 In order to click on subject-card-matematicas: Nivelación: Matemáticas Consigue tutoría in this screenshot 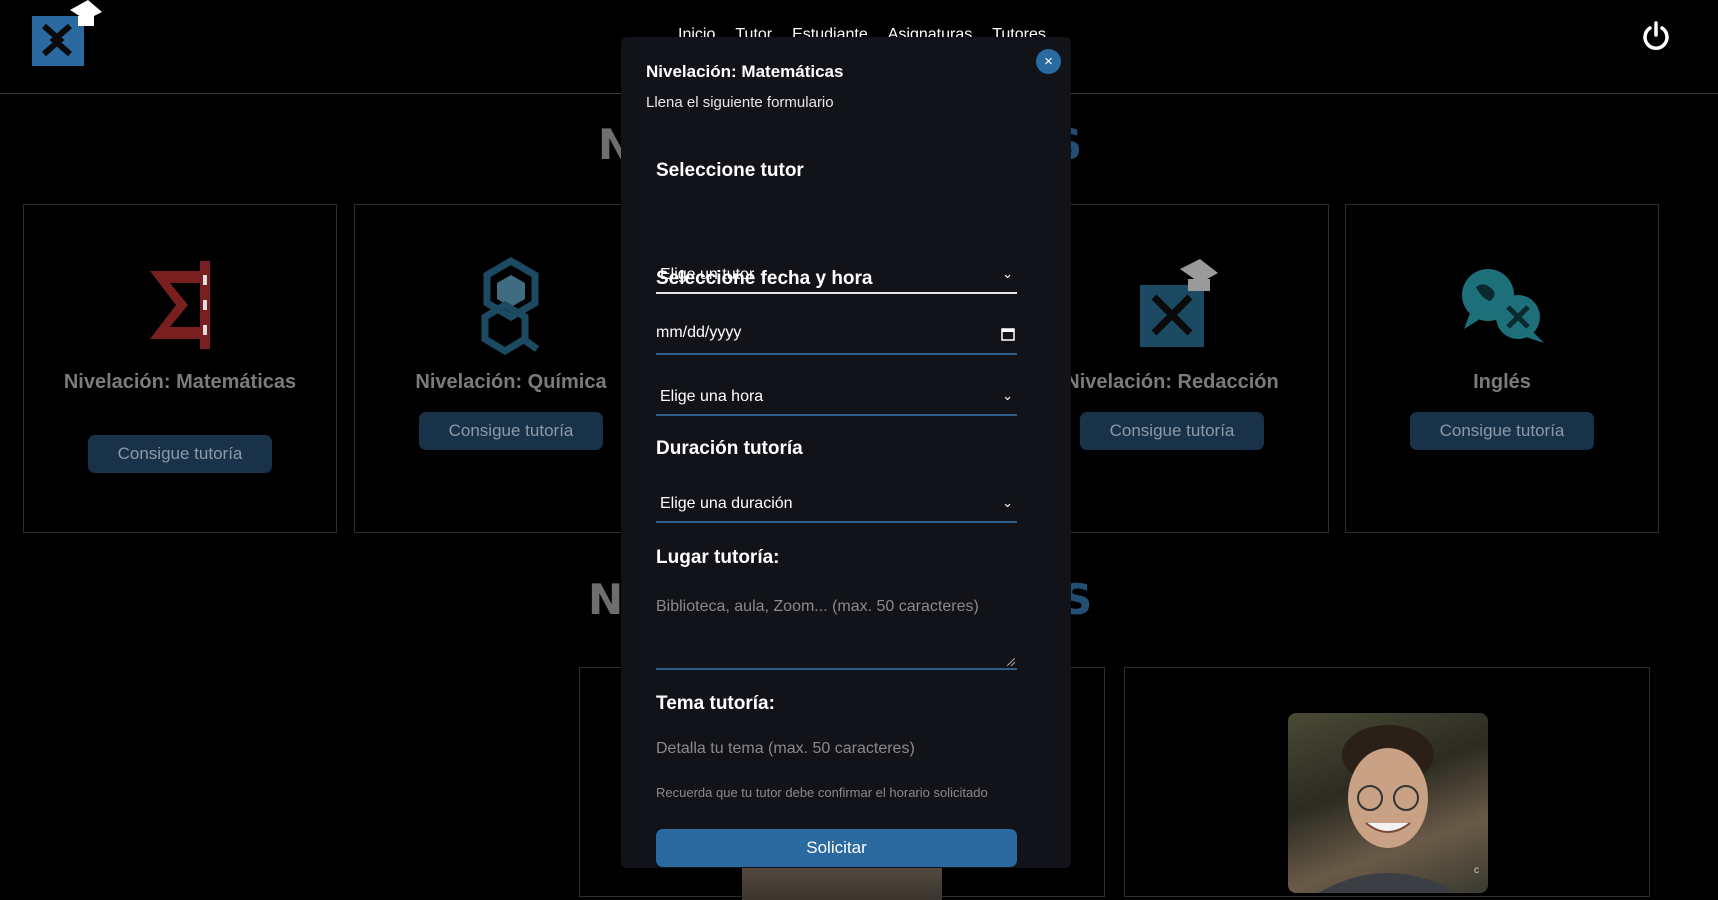, I will do `click(180, 368)`.